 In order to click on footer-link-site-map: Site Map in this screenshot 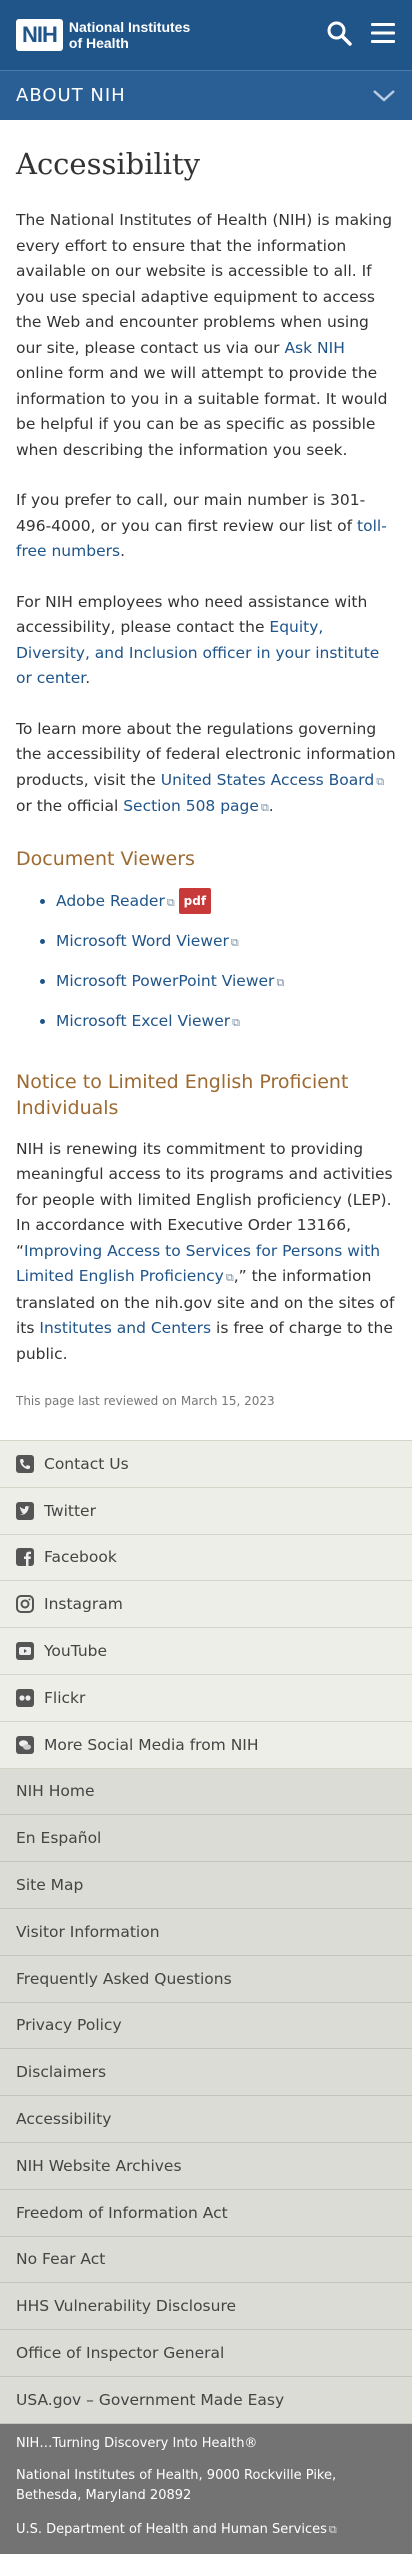, I will do `click(206, 1885)`.